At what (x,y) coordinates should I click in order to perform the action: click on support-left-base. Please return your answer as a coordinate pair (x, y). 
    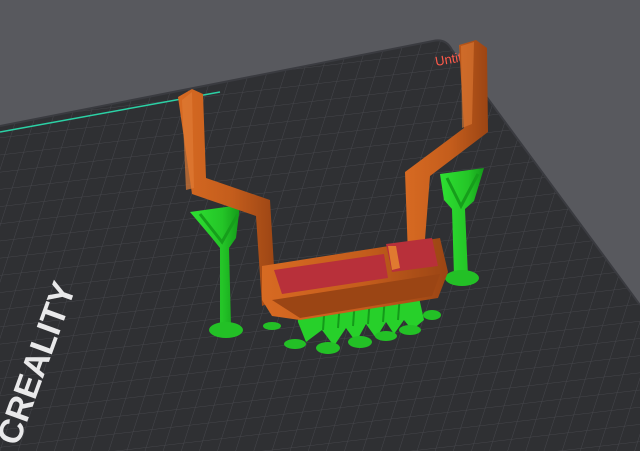
    Looking at the image, I should click on (226, 330).